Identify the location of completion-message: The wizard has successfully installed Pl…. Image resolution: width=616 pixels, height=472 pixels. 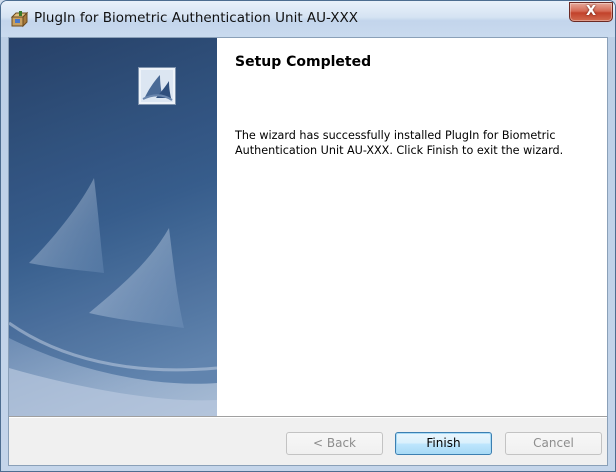
(399, 143).